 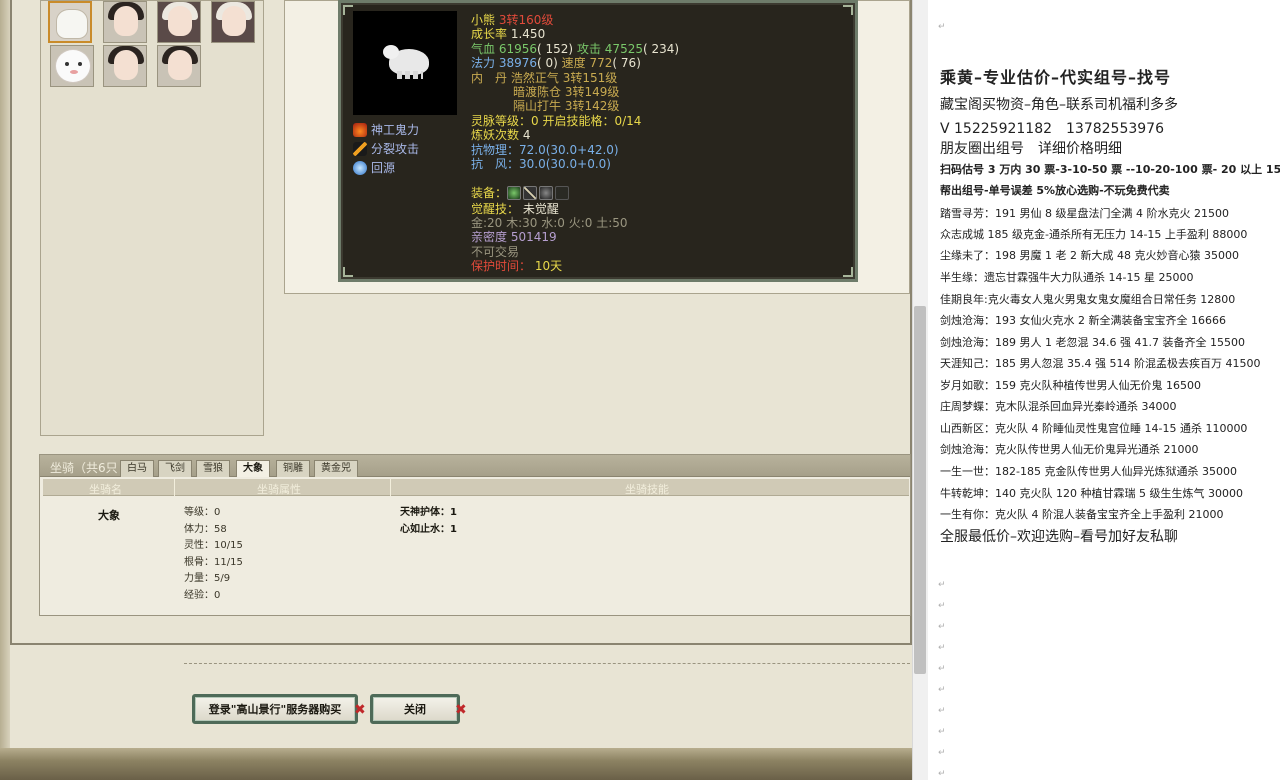 What do you see at coordinates (530, 193) in the screenshot?
I see `equip-claw-icon` at bounding box center [530, 193].